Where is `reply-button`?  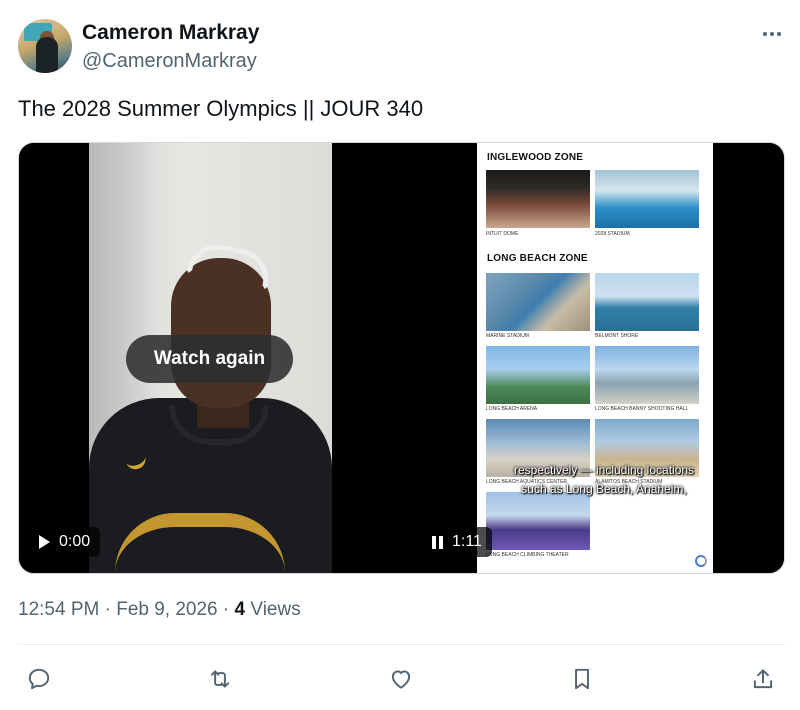 reply-button is located at coordinates (39, 679).